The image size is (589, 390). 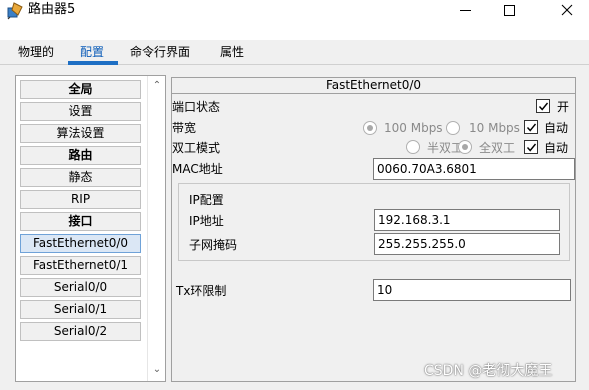 I want to click on tab-attributes: 属性, so click(x=232, y=52).